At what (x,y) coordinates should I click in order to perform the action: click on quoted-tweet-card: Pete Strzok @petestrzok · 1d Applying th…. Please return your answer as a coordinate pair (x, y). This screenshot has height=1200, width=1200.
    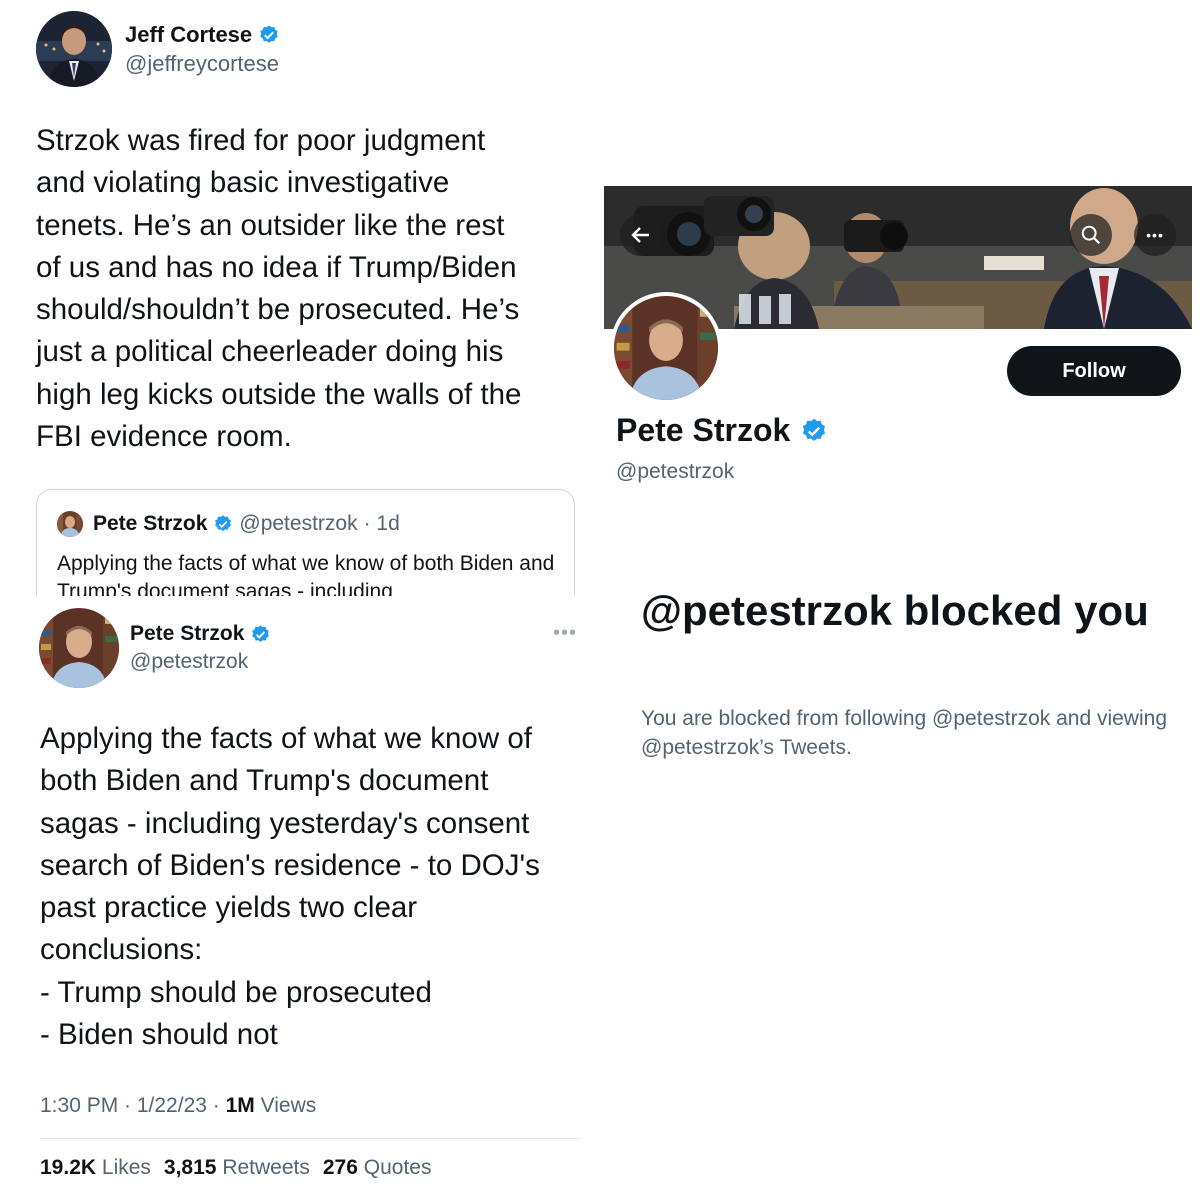
    Looking at the image, I should click on (305, 542).